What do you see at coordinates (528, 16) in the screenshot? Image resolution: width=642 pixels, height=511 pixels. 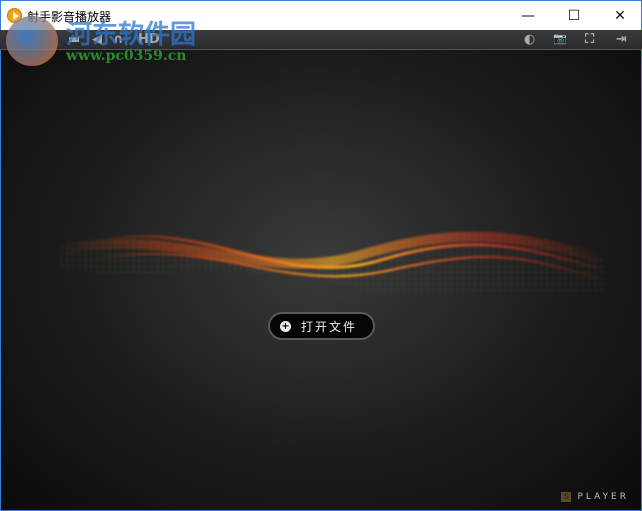 I see `minimize-button: —` at bounding box center [528, 16].